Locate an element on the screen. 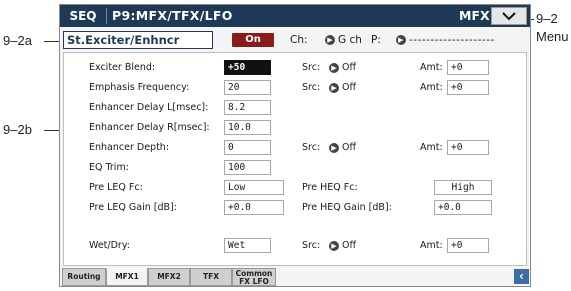 The image size is (571, 291). wet-dry-field: Wet is located at coordinates (247, 245).